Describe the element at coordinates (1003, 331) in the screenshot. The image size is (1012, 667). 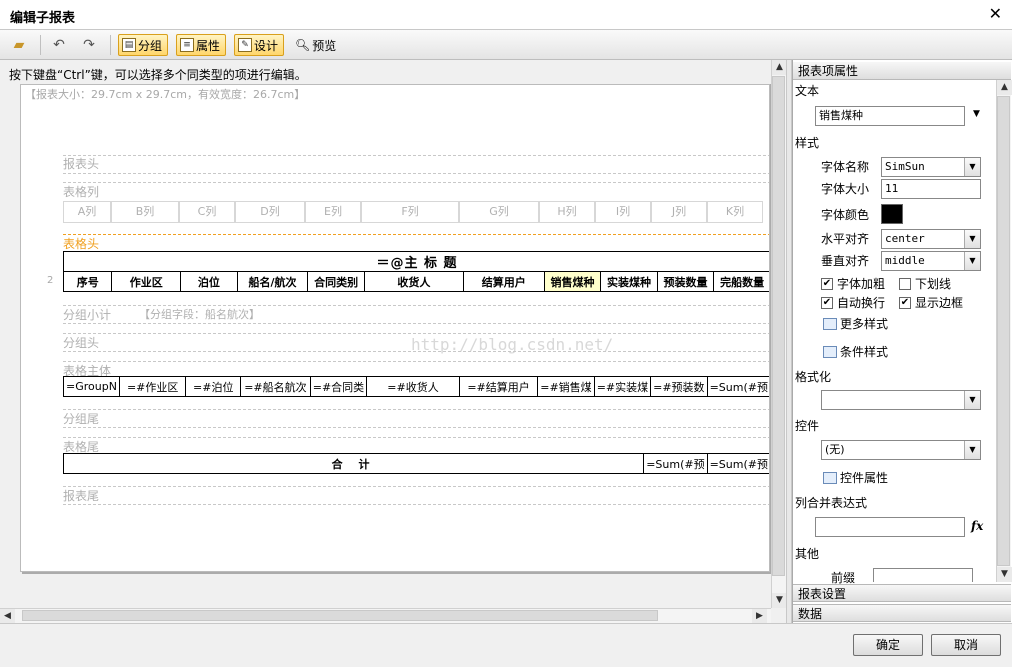
I see `panel-scroll-thumb` at that location.